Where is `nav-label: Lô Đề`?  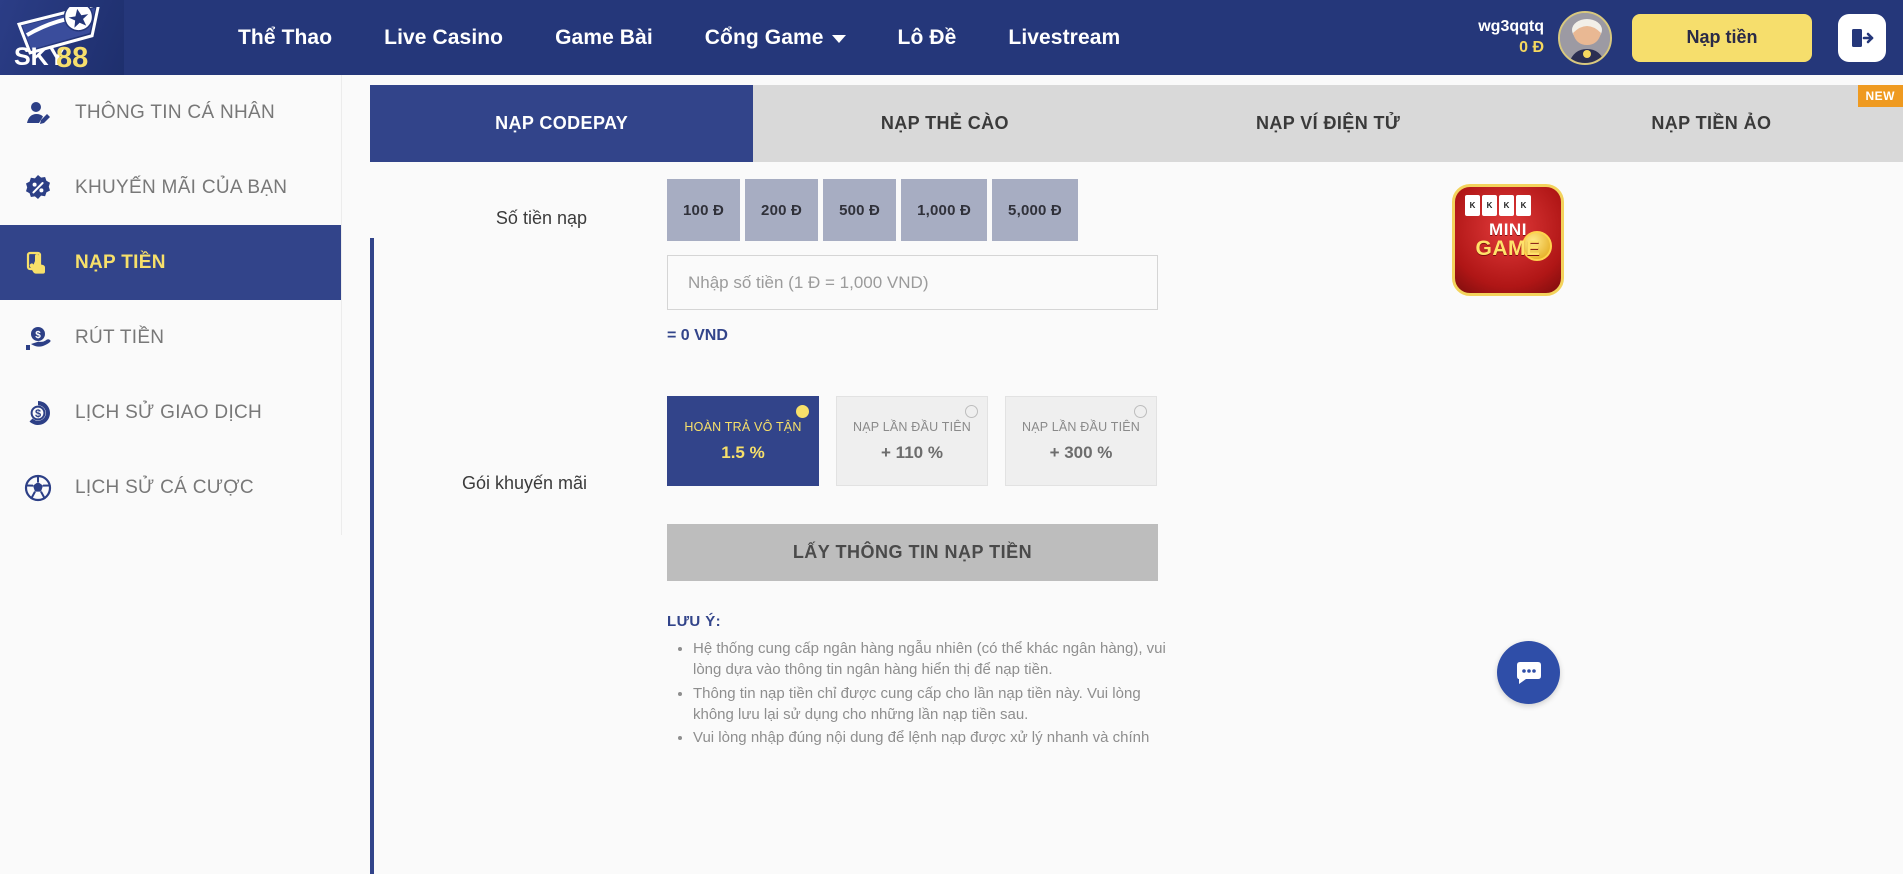
nav-label: Lô Đề is located at coordinates (927, 37).